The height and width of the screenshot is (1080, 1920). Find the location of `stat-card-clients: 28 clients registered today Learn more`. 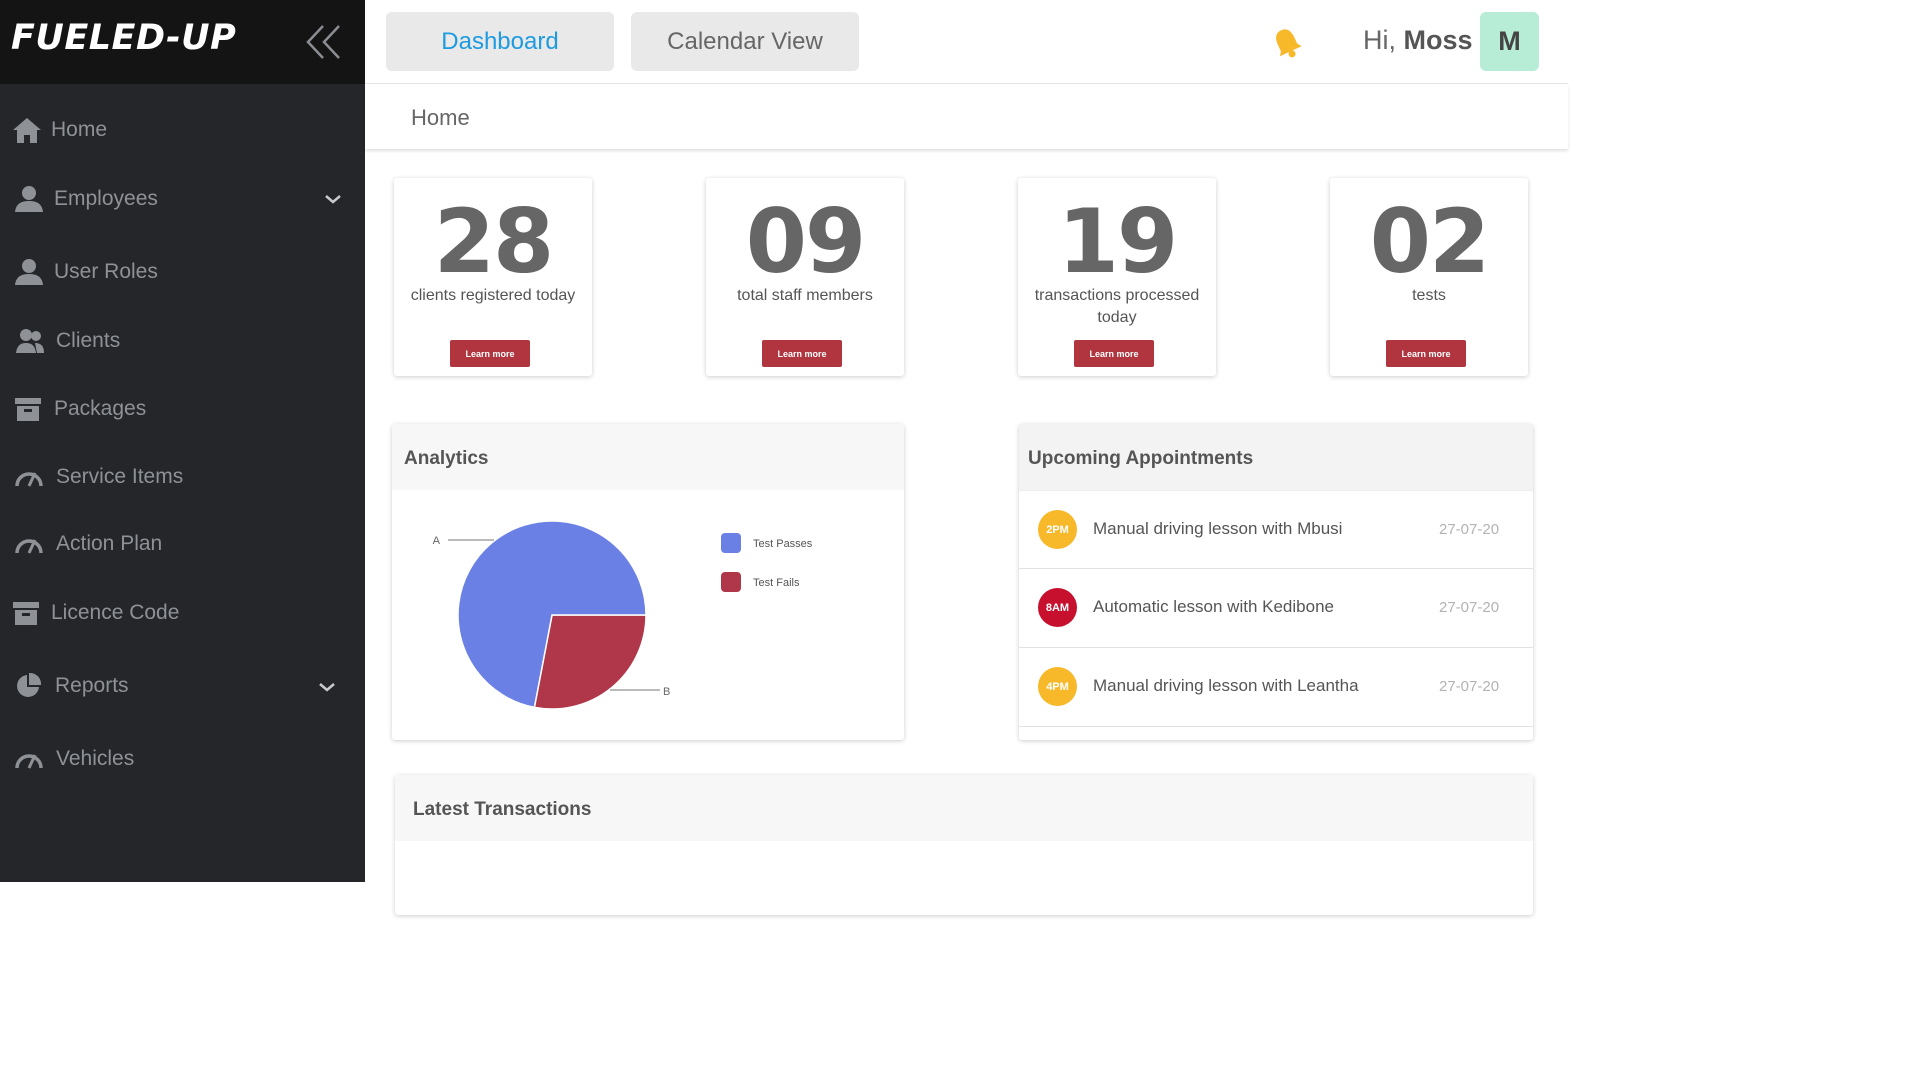

stat-card-clients: 28 clients registered today Learn more is located at coordinates (493, 277).